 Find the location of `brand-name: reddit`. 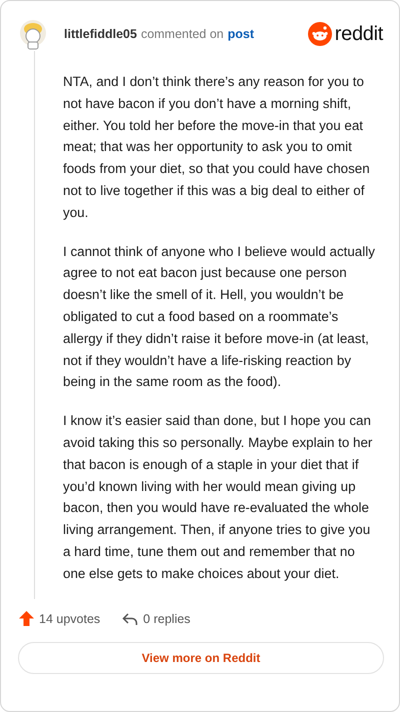

brand-name: reddit is located at coordinates (358, 34).